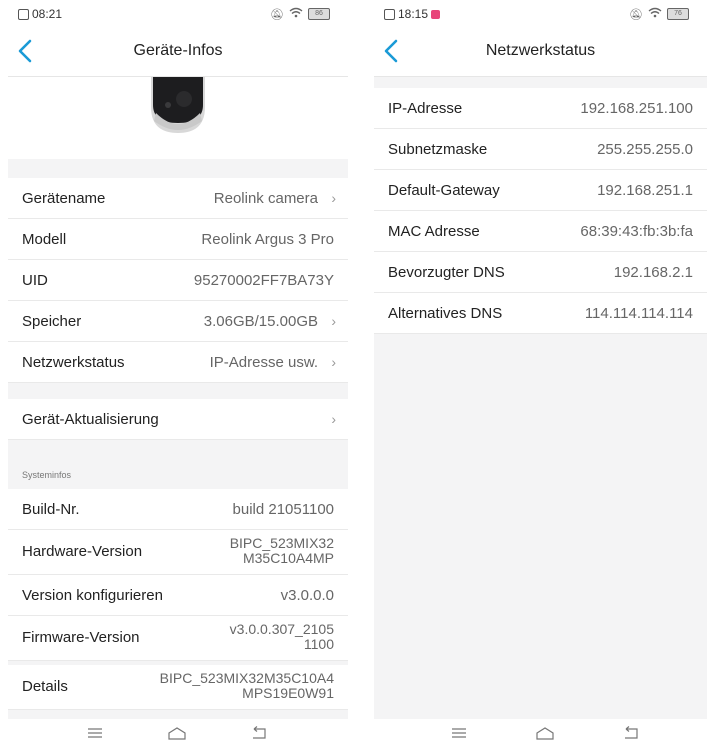 Image resolution: width=707 pixels, height=747 pixels. Describe the element at coordinates (446, 272) in the screenshot. I see `row-label: Bevorzugter DNS` at that location.